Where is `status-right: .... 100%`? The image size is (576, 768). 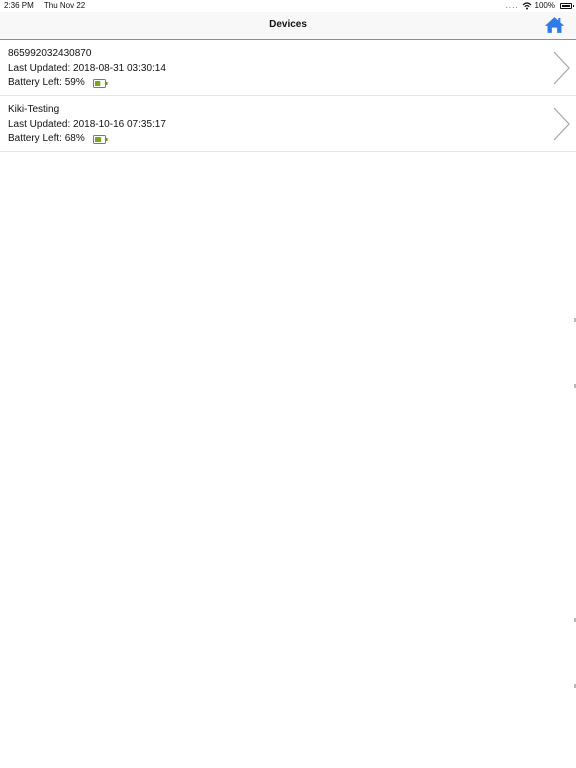 status-right: .... 100% is located at coordinates (539, 6).